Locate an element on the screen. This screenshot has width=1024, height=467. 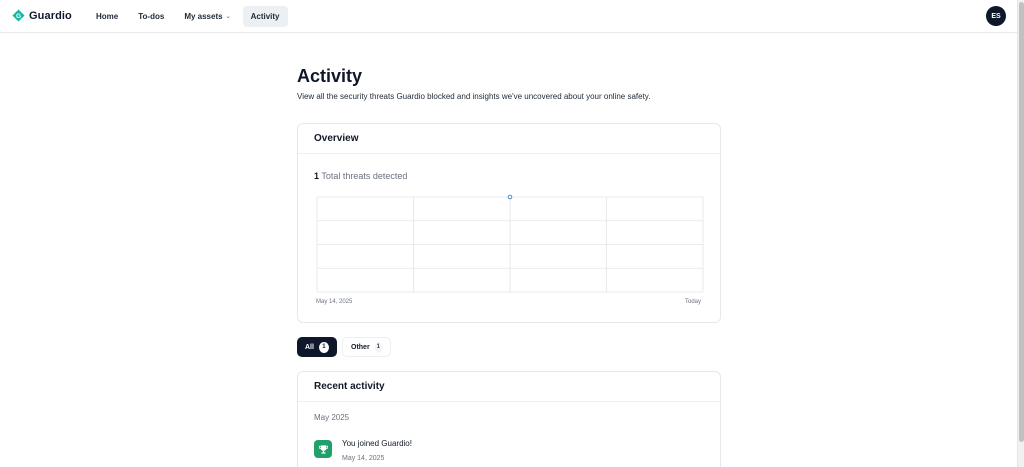
month-heading: May 2025 is located at coordinates (332, 417).